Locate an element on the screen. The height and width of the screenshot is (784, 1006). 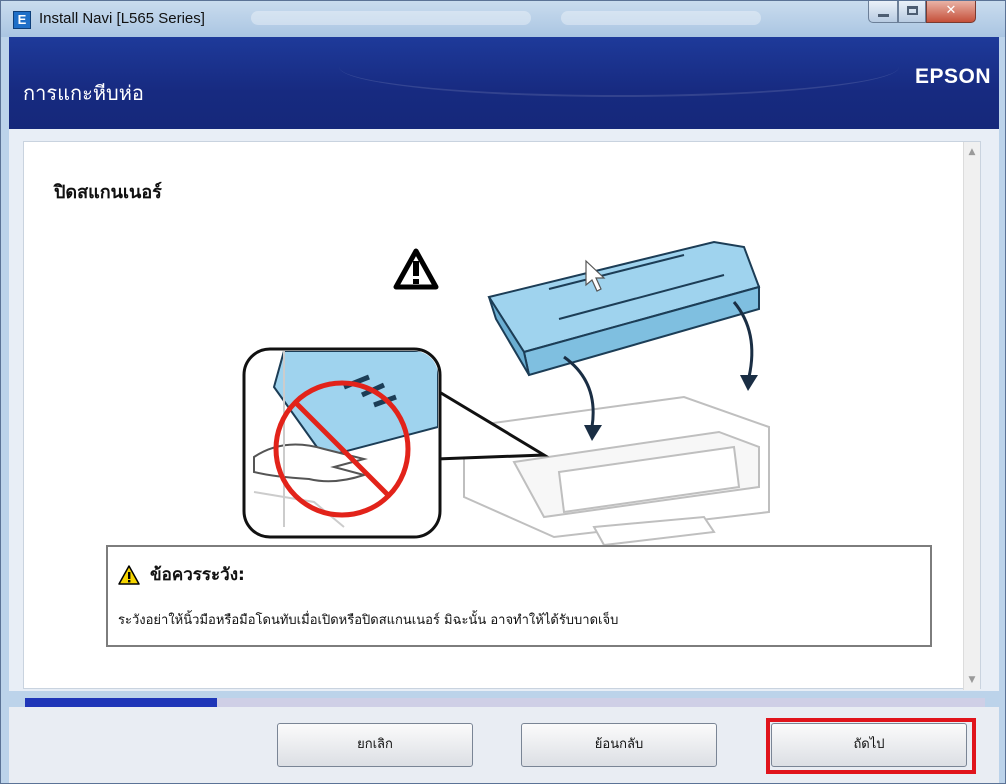
header-decoration is located at coordinates (619, 67).